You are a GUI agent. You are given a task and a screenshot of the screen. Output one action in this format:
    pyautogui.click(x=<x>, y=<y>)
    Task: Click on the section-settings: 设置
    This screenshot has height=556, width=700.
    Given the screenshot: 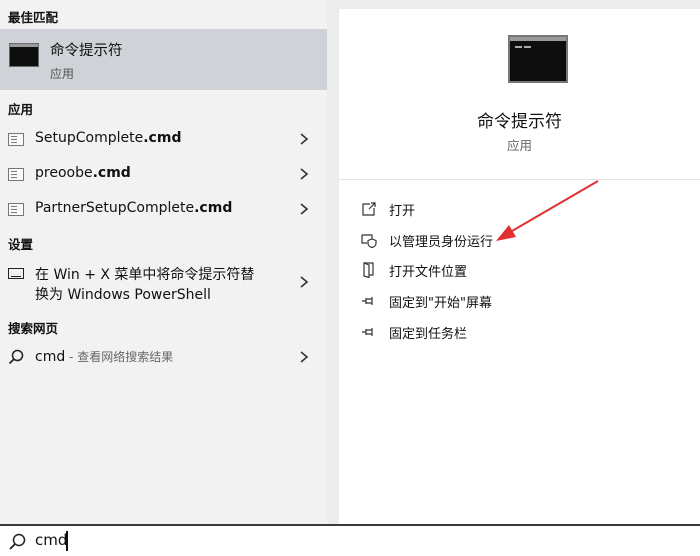 What is the action you would take?
    pyautogui.click(x=21, y=244)
    